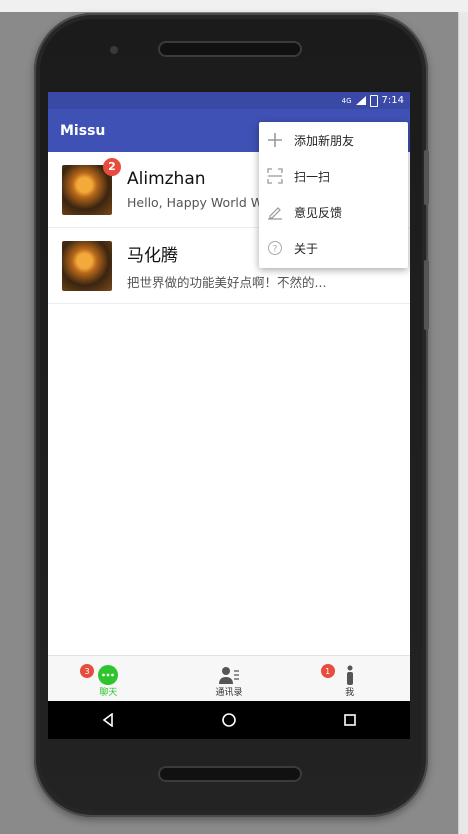 Image resolution: width=468 pixels, height=834 pixels. I want to click on signal-indicator: 4G, so click(346, 100).